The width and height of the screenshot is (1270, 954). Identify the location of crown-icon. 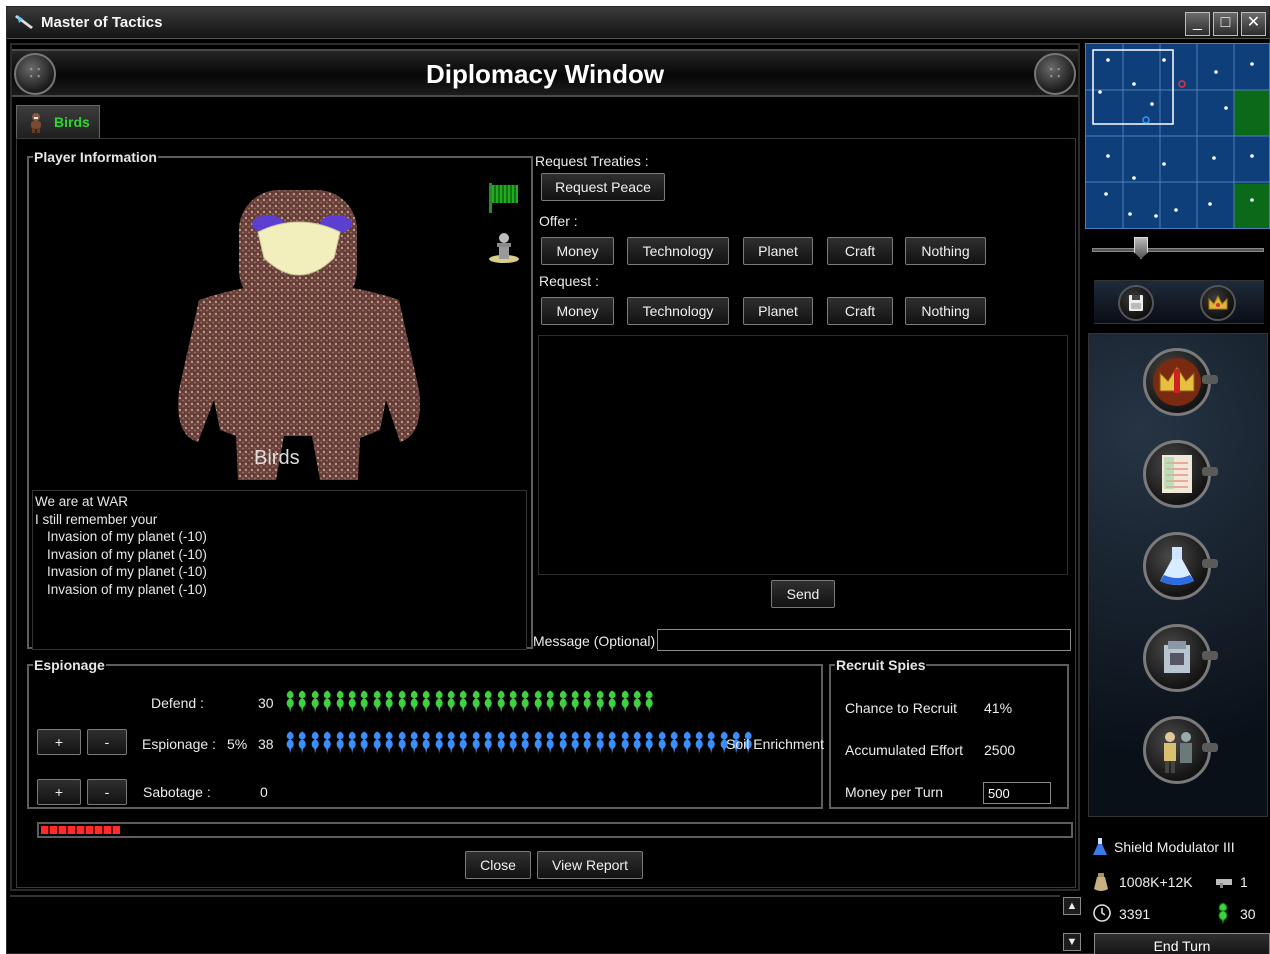
(1218, 303).